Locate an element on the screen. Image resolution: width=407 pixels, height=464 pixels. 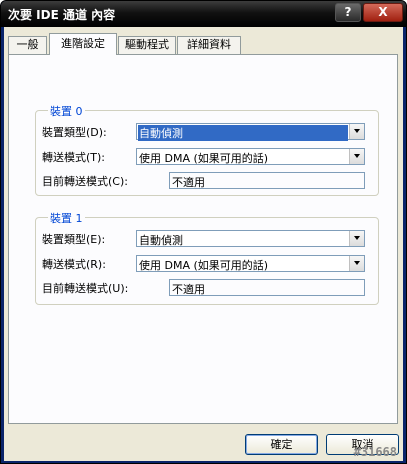
device-1-transfer-combo: 使用 DMA (如果可用的話) is located at coordinates (250, 263).